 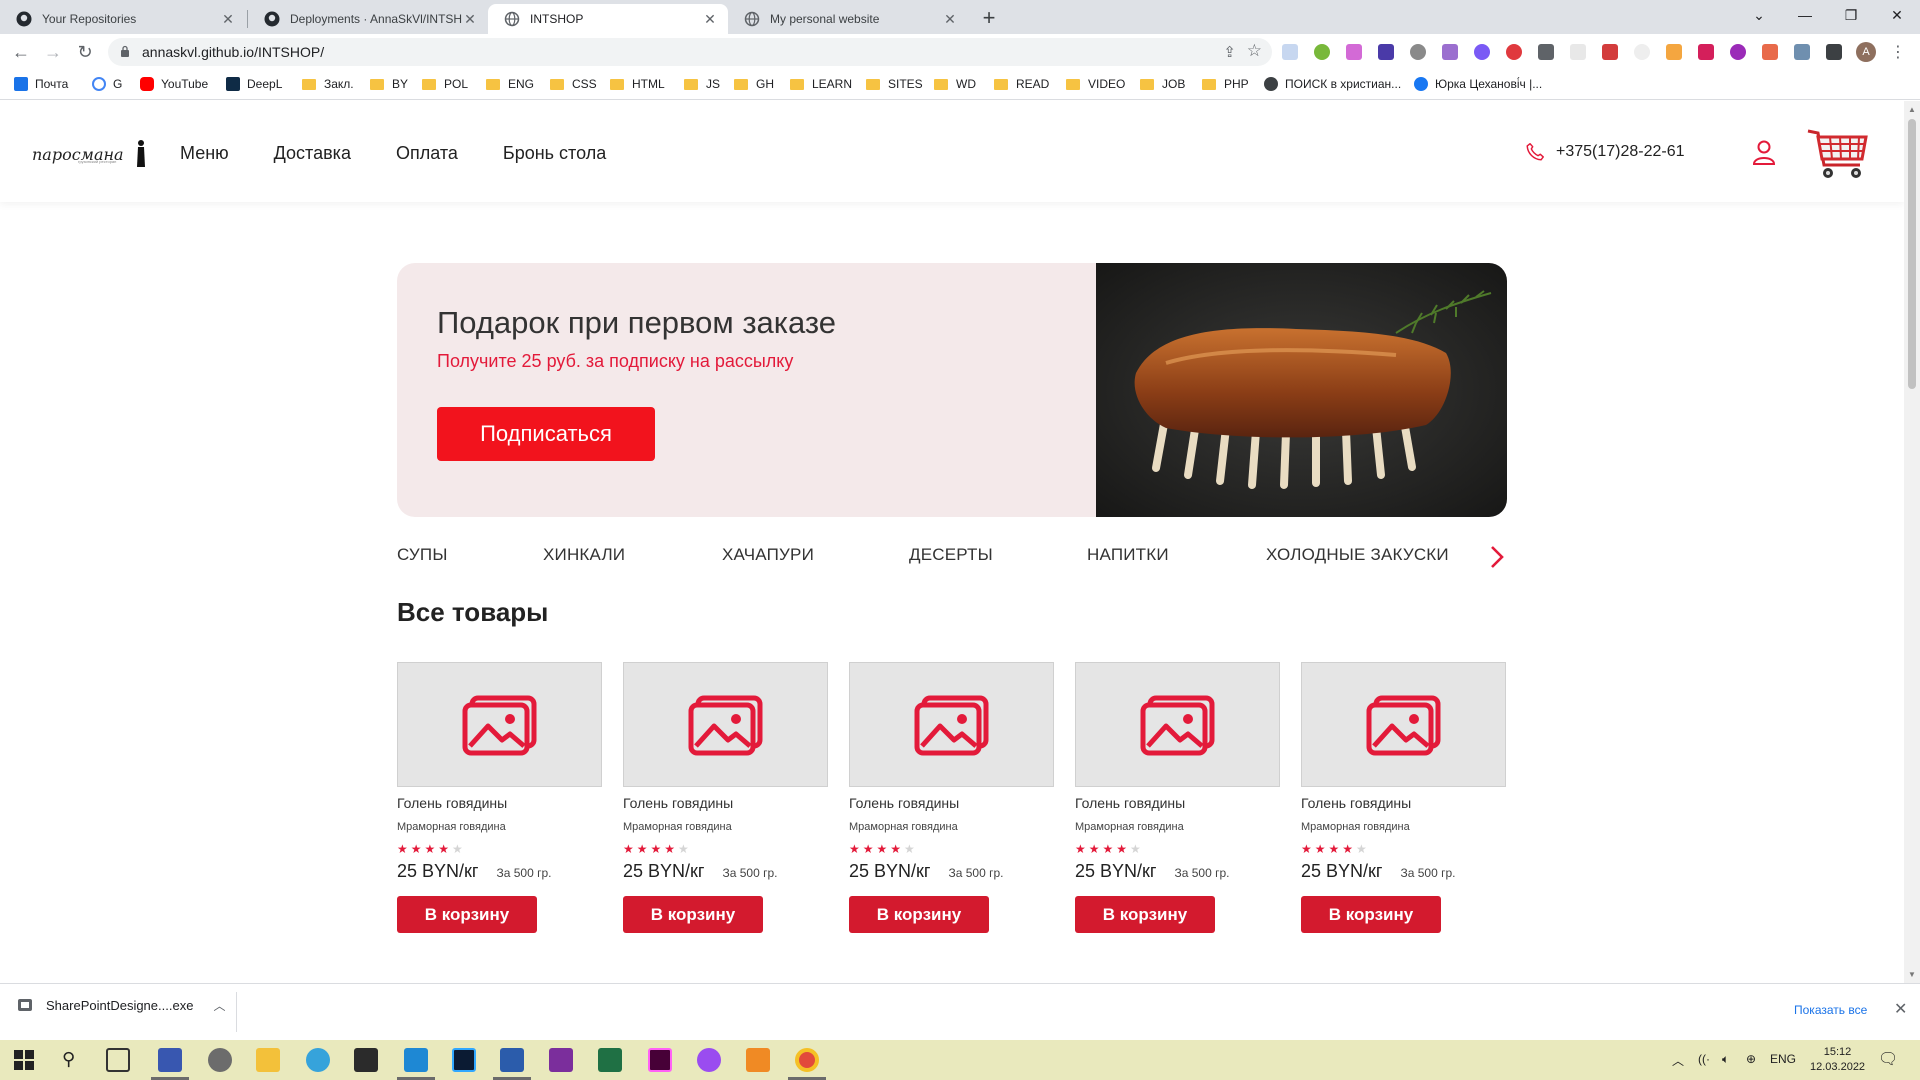 What do you see at coordinates (21, 52) in the screenshot?
I see `back-icon: ←` at bounding box center [21, 52].